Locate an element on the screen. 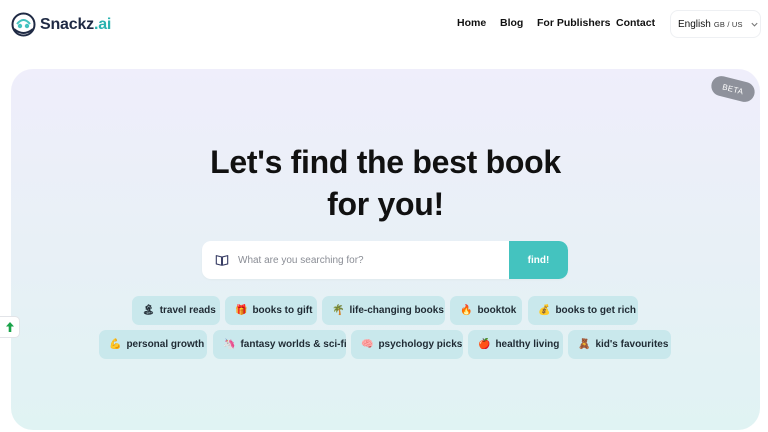  nav-contact: Contact is located at coordinates (635, 23).